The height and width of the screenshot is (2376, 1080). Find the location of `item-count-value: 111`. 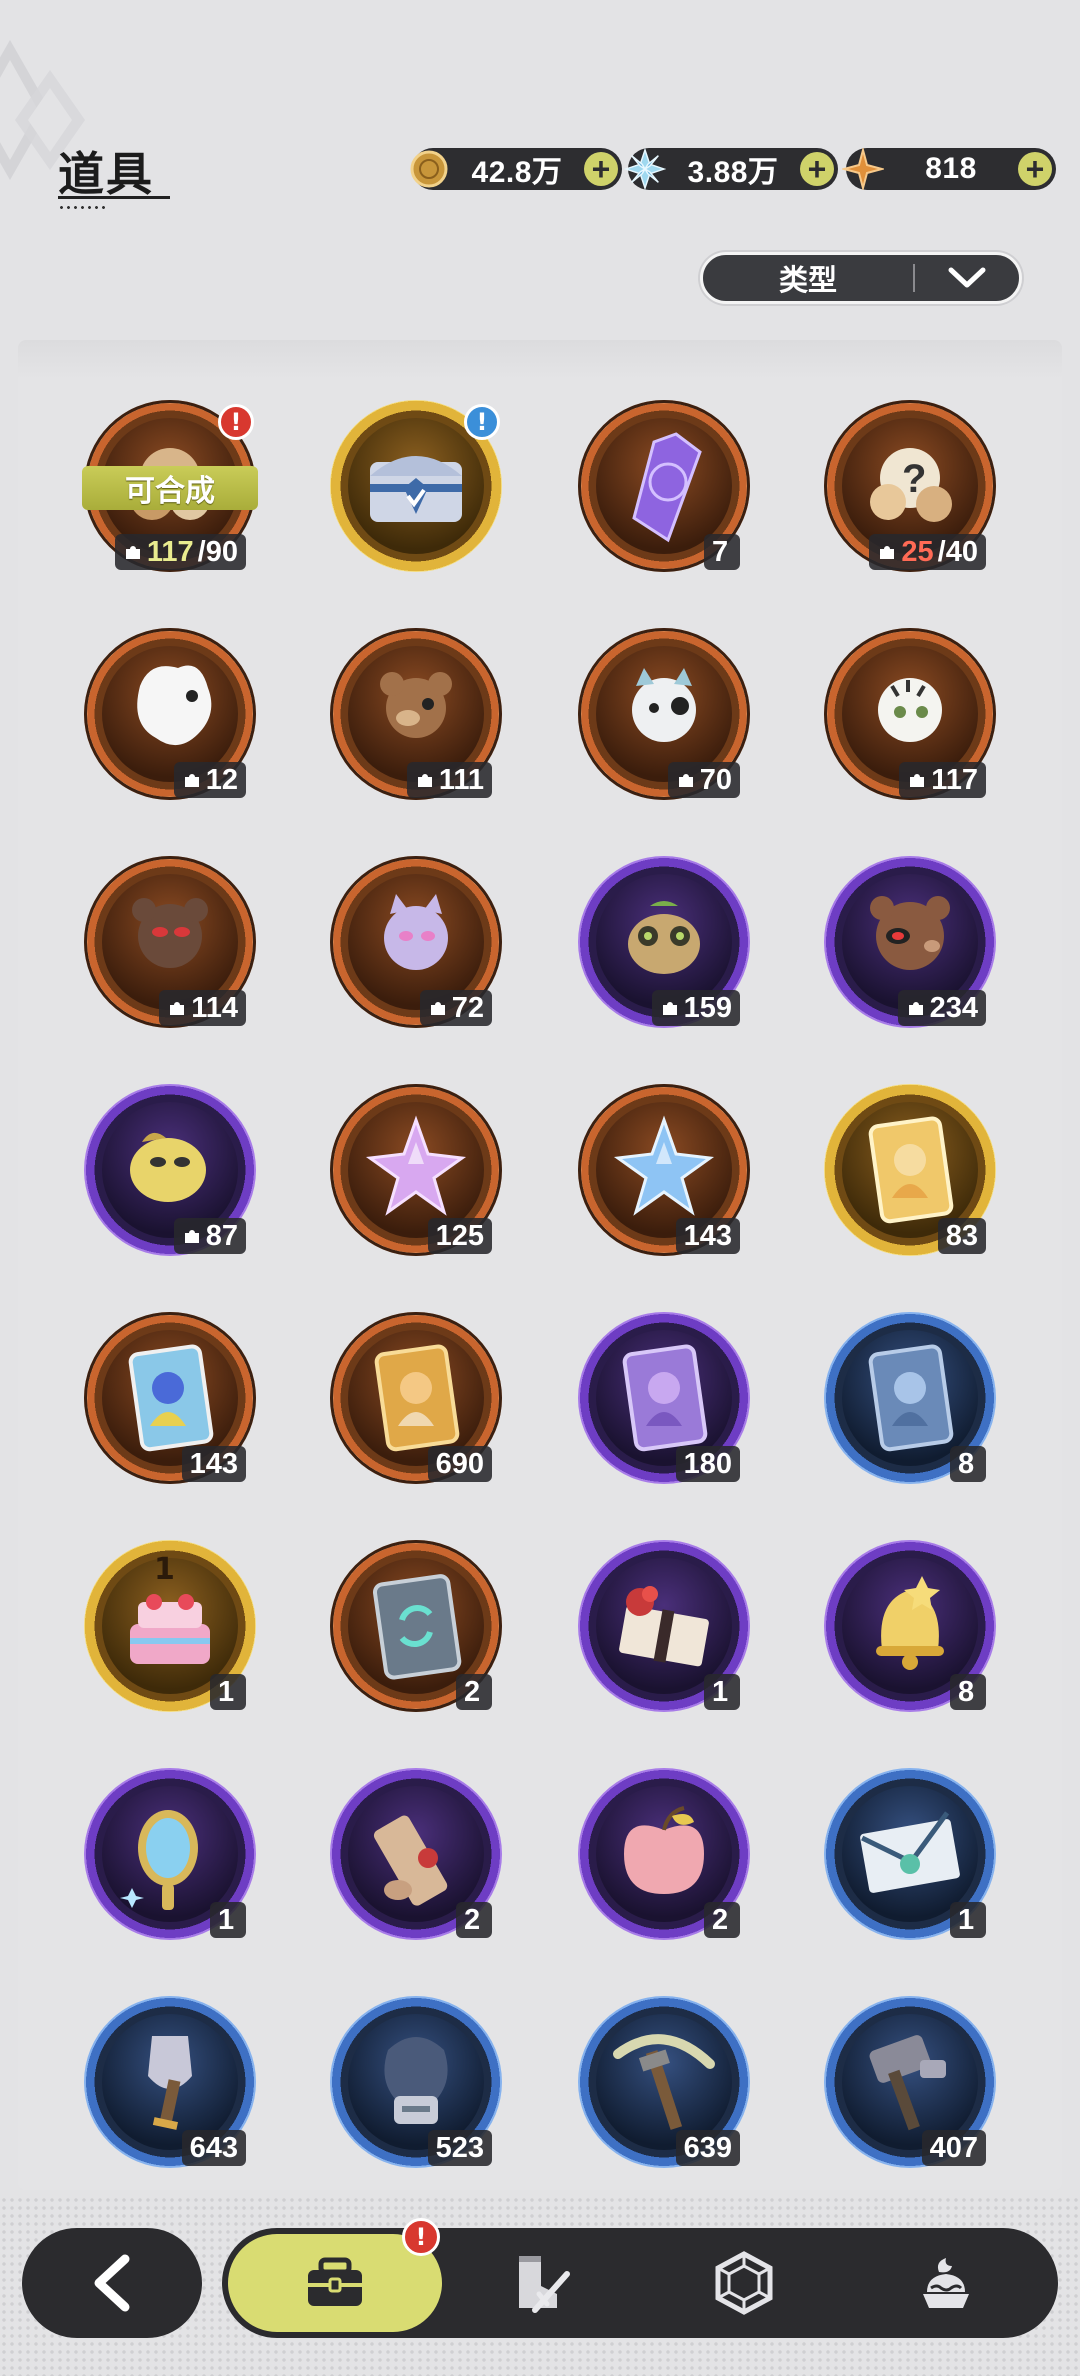

item-count-value: 111 is located at coordinates (461, 779).